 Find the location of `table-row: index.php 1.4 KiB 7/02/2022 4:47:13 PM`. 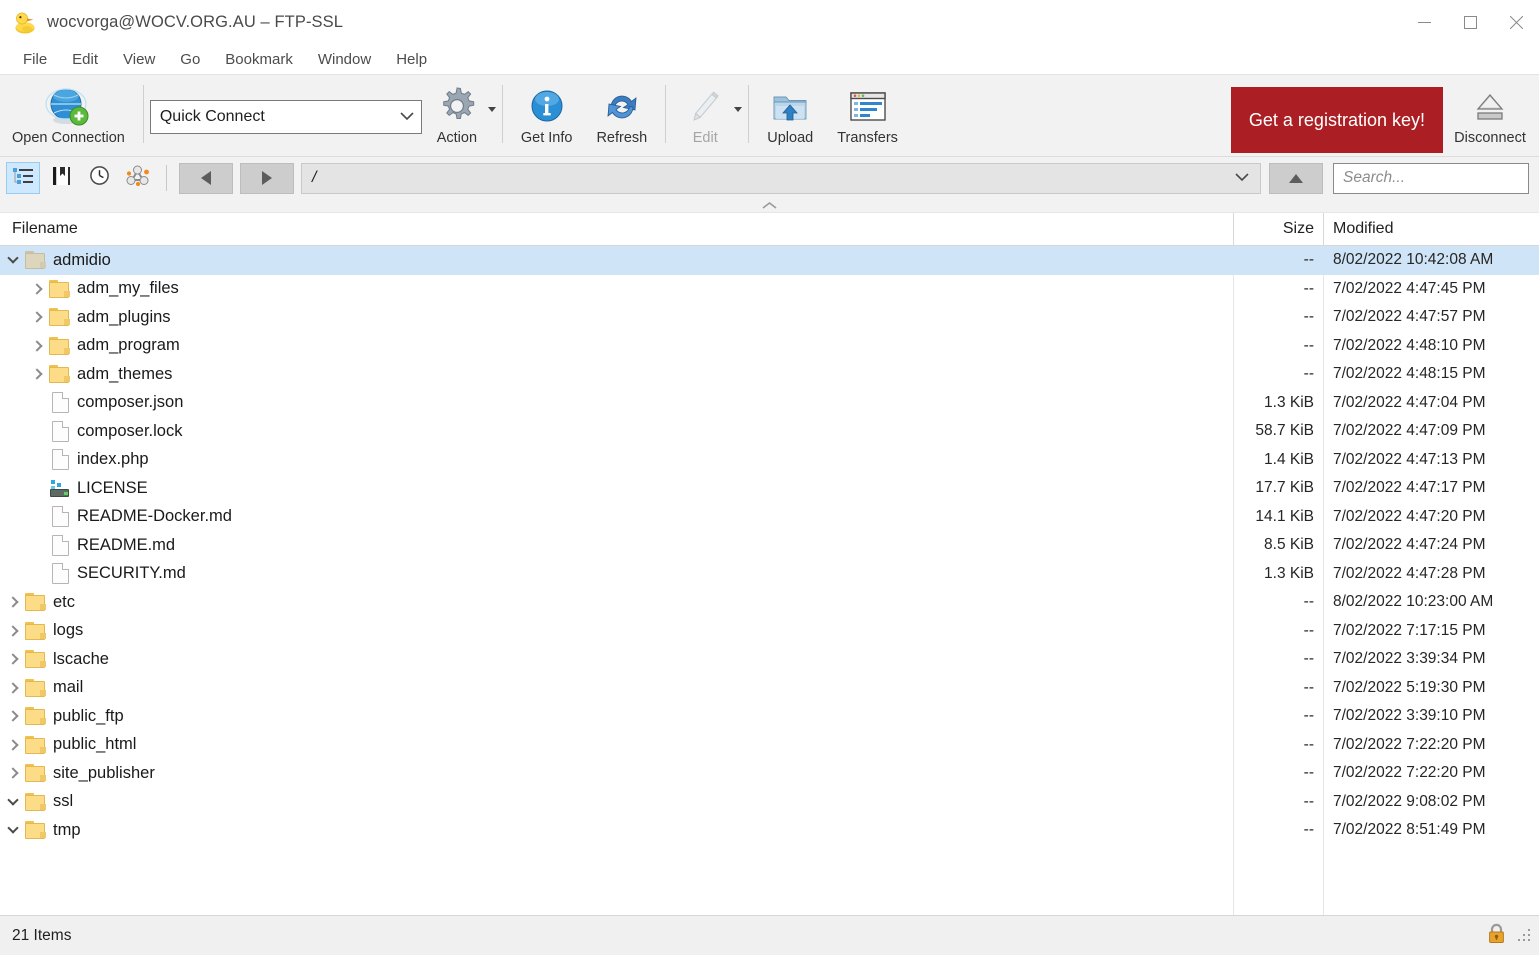

table-row: index.php 1.4 KiB 7/02/2022 4:47:13 PM is located at coordinates (769, 460).